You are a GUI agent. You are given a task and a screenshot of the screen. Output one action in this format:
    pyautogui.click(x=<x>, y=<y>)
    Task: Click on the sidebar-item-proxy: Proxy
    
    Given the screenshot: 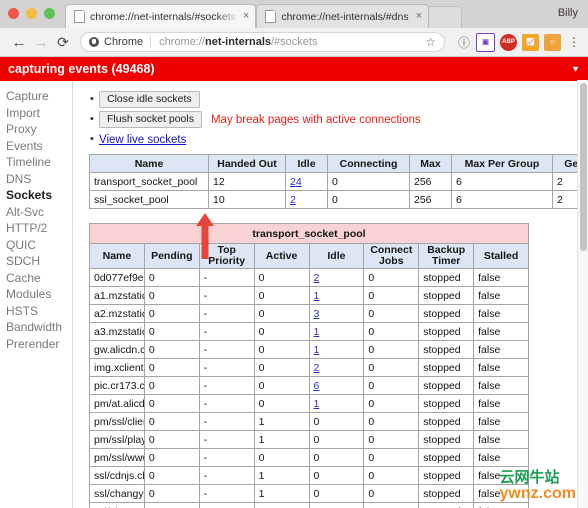 What is the action you would take?
    pyautogui.click(x=39, y=129)
    